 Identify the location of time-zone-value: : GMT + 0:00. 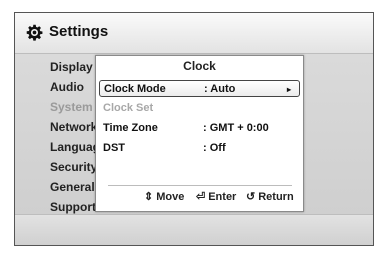
(236, 128).